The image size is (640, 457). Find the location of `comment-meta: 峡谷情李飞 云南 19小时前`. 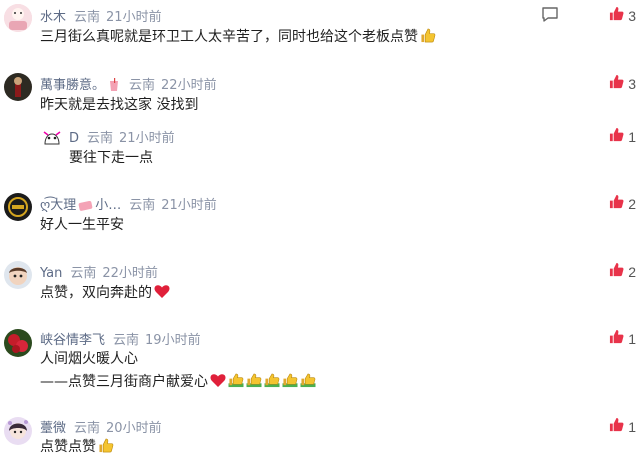

comment-meta: 峡谷情李飞 云南 19小时前 is located at coordinates (120, 338).